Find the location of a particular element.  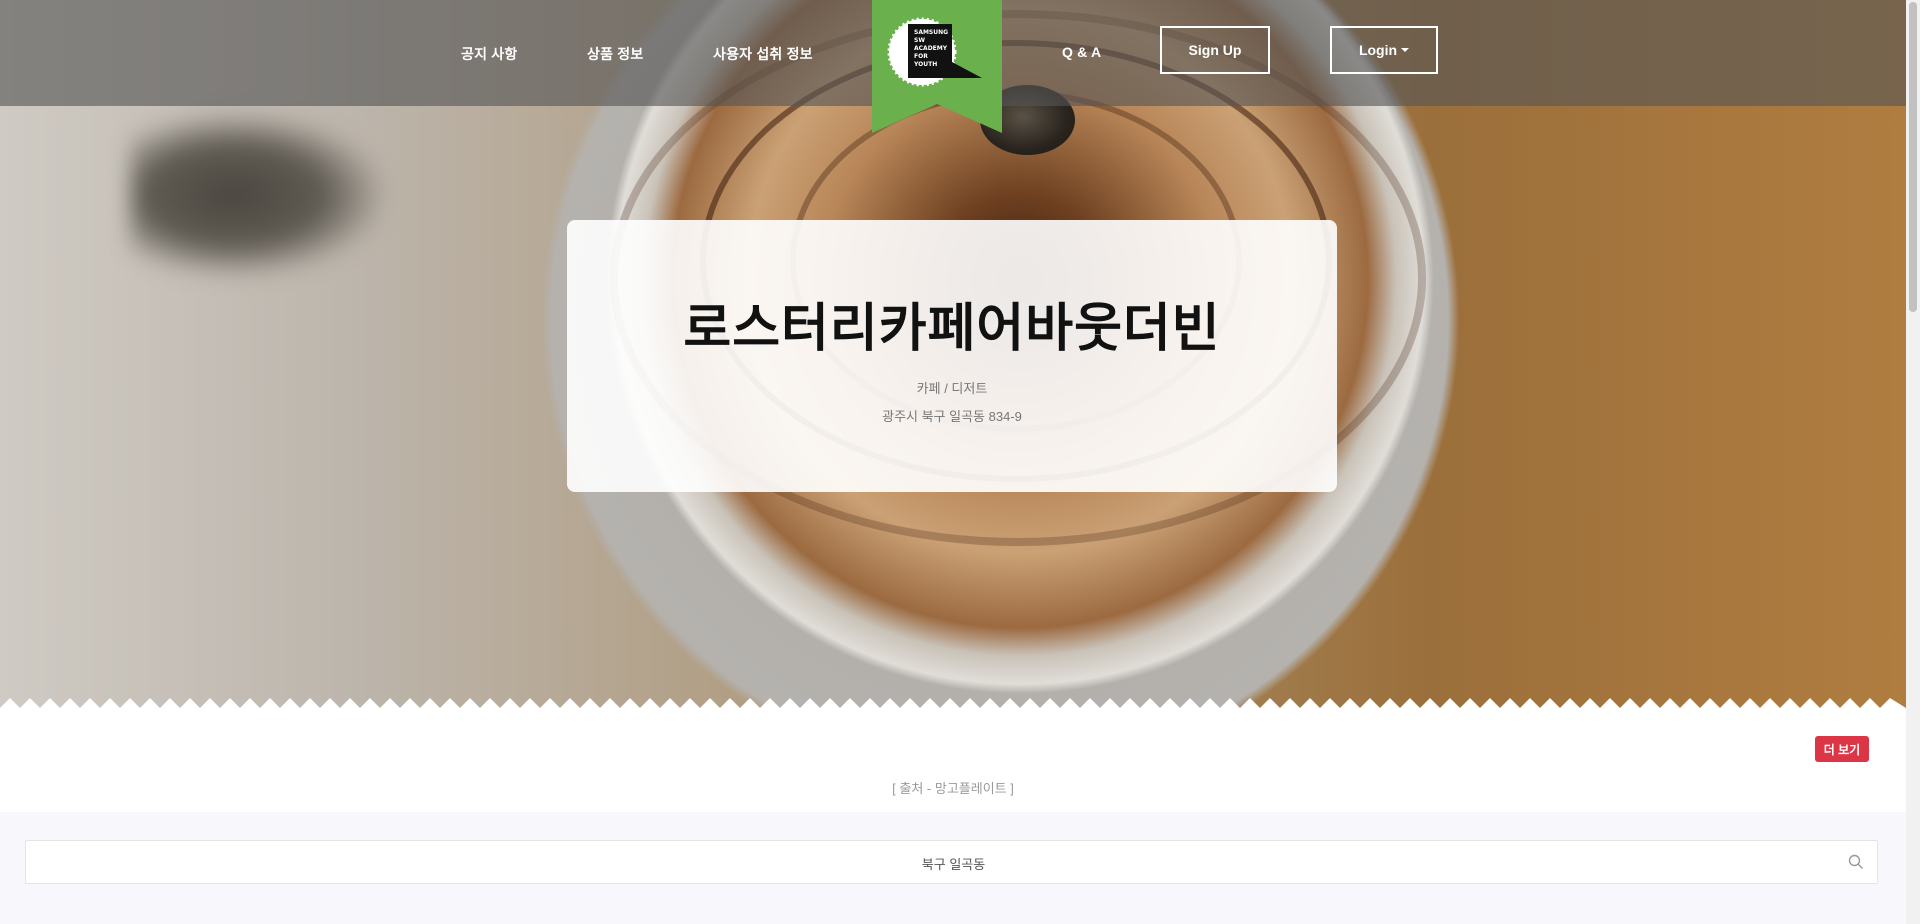

signup-label: Sign Up is located at coordinates (1215, 50).